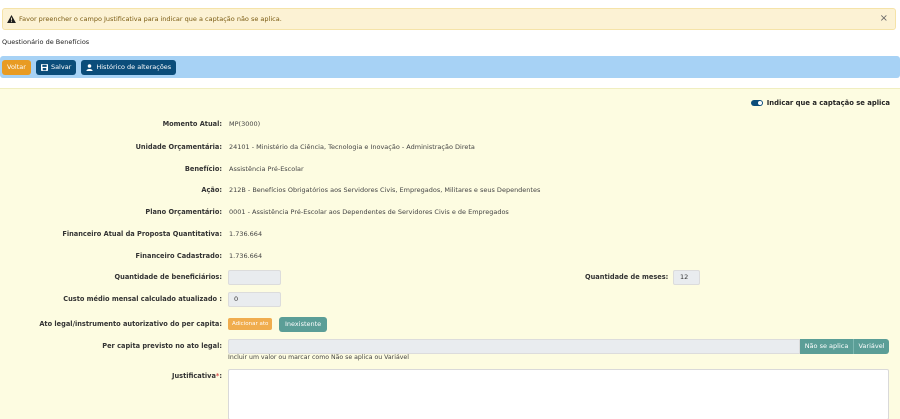  What do you see at coordinates (826, 346) in the screenshot?
I see `nao-se-aplica-button: Não se aplica` at bounding box center [826, 346].